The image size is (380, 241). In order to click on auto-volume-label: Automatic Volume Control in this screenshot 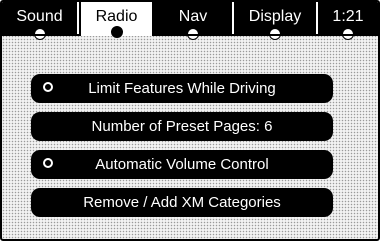, I will do `click(182, 164)`.